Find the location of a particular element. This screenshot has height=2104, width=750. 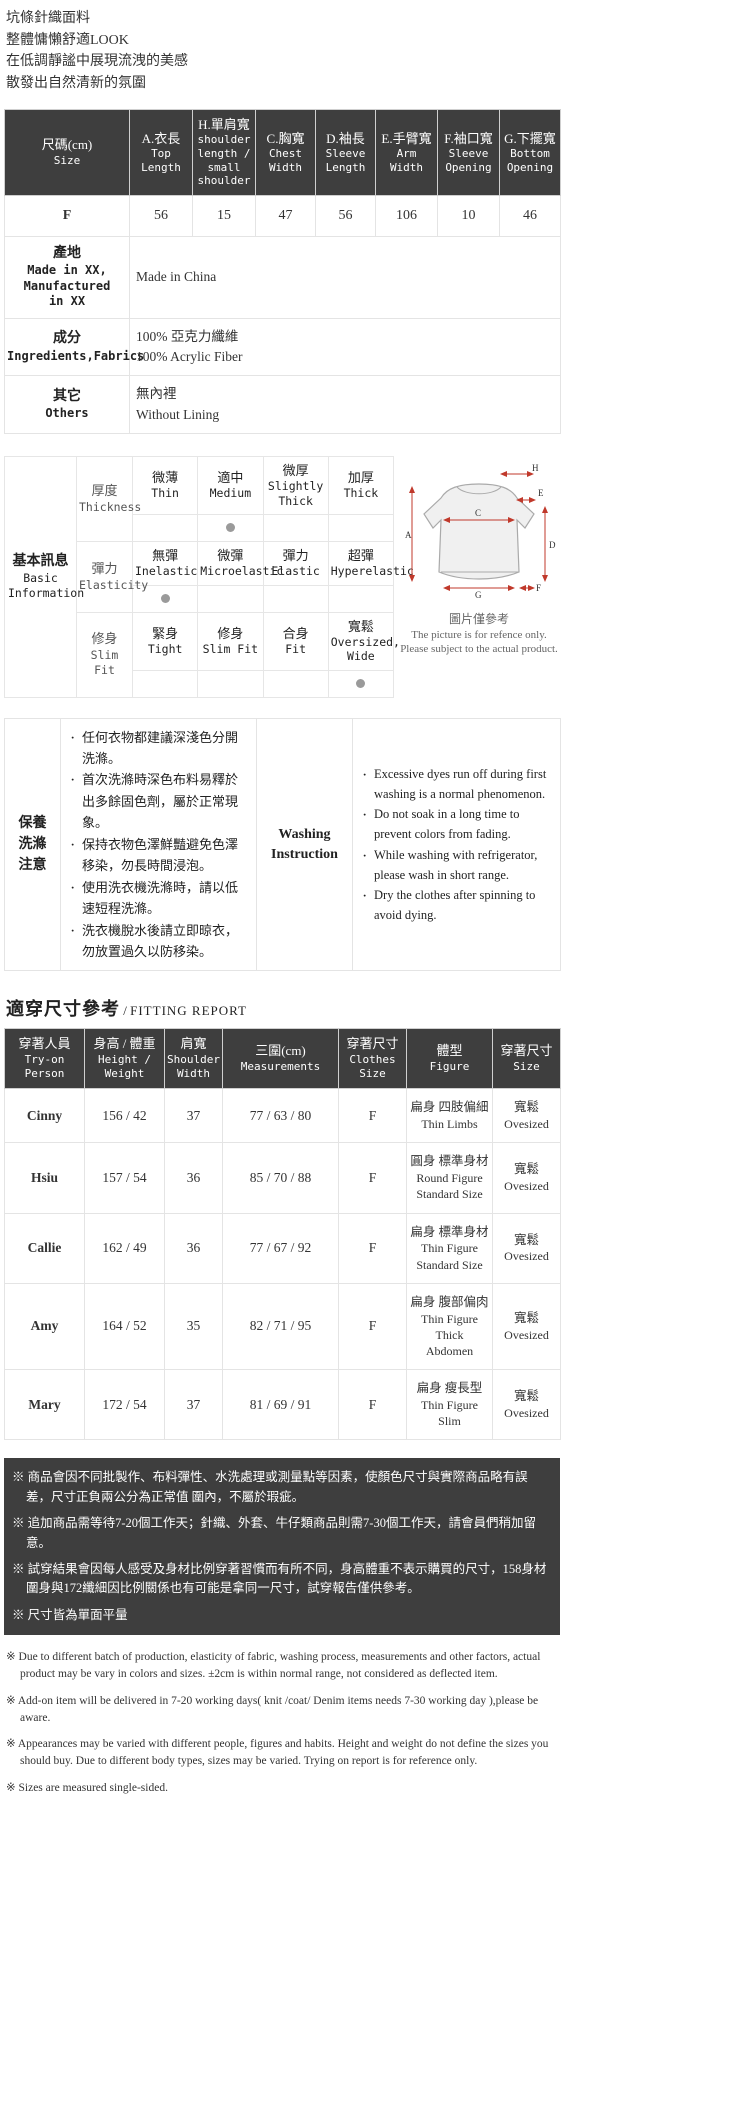

svg-text: D is located at coordinates (552, 545).